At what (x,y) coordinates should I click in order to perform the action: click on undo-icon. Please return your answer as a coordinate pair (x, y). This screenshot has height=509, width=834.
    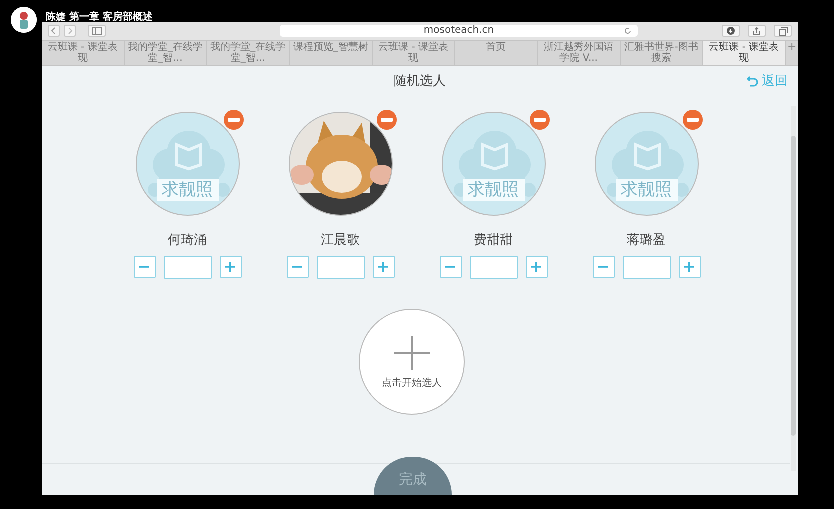
    Looking at the image, I should click on (753, 82).